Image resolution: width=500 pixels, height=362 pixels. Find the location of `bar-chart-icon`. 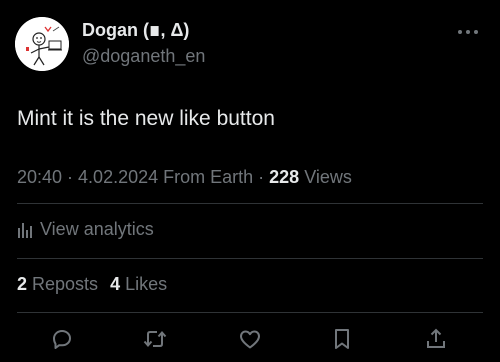

bar-chart-icon is located at coordinates (25, 230).